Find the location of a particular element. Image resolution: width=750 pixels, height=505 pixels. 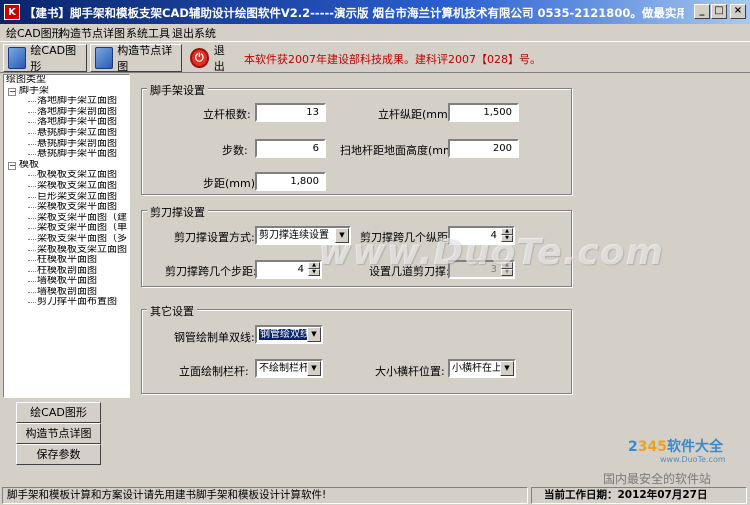

step-distance-input: 1,800 is located at coordinates (290, 181).